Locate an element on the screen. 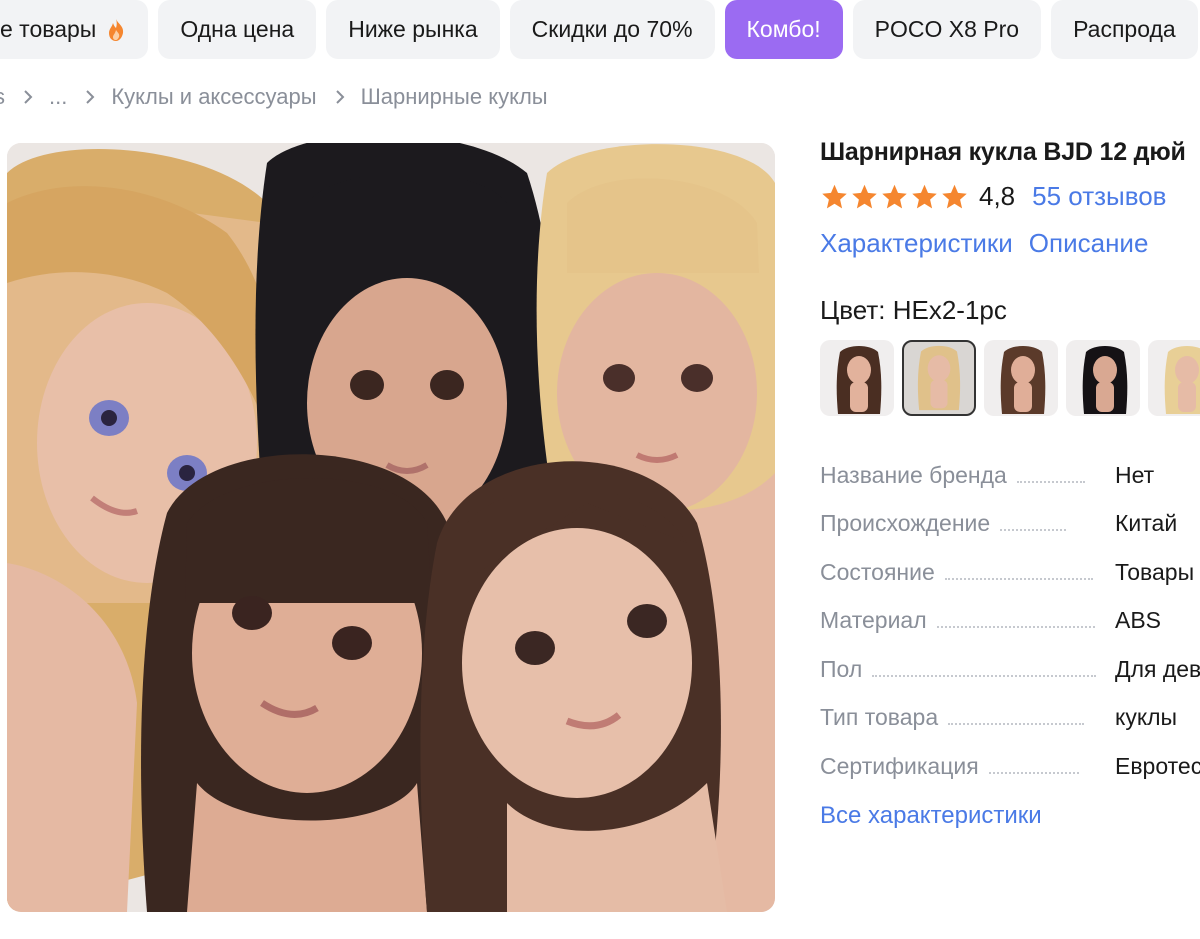 The image size is (1200, 939). chip-label: Ниже рынка is located at coordinates (413, 29).